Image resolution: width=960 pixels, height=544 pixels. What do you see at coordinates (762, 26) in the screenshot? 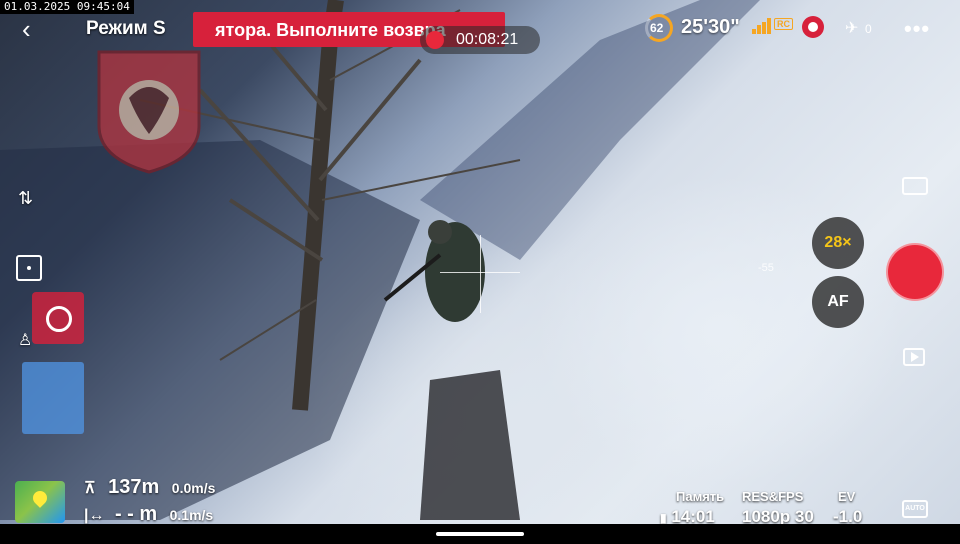
I see `signal-bars-icon` at bounding box center [762, 26].